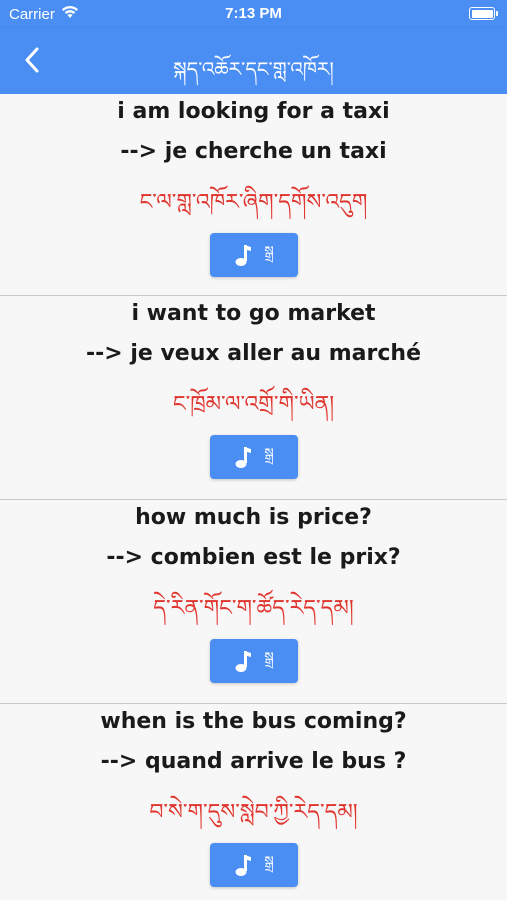 The height and width of the screenshot is (900, 507). I want to click on french-translation: --> combien est le prix?, so click(253, 557).